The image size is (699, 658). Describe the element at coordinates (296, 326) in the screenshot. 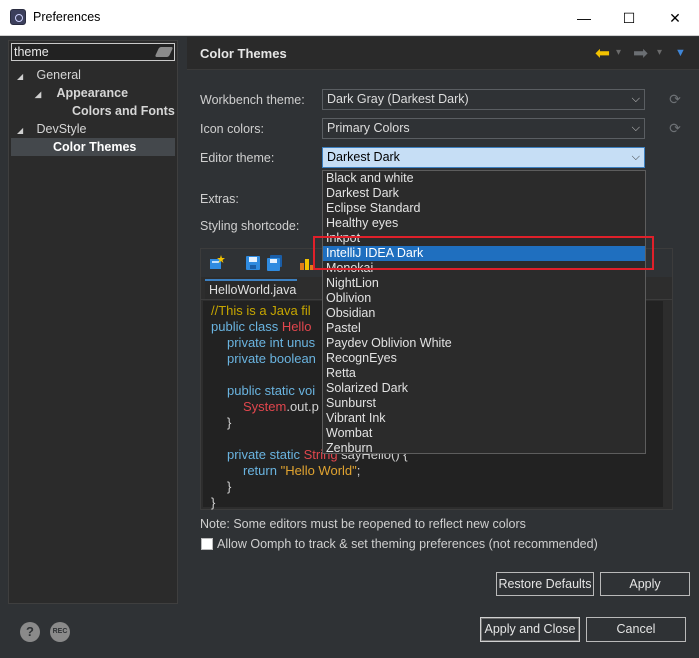

I see `code-type: Hello` at that location.